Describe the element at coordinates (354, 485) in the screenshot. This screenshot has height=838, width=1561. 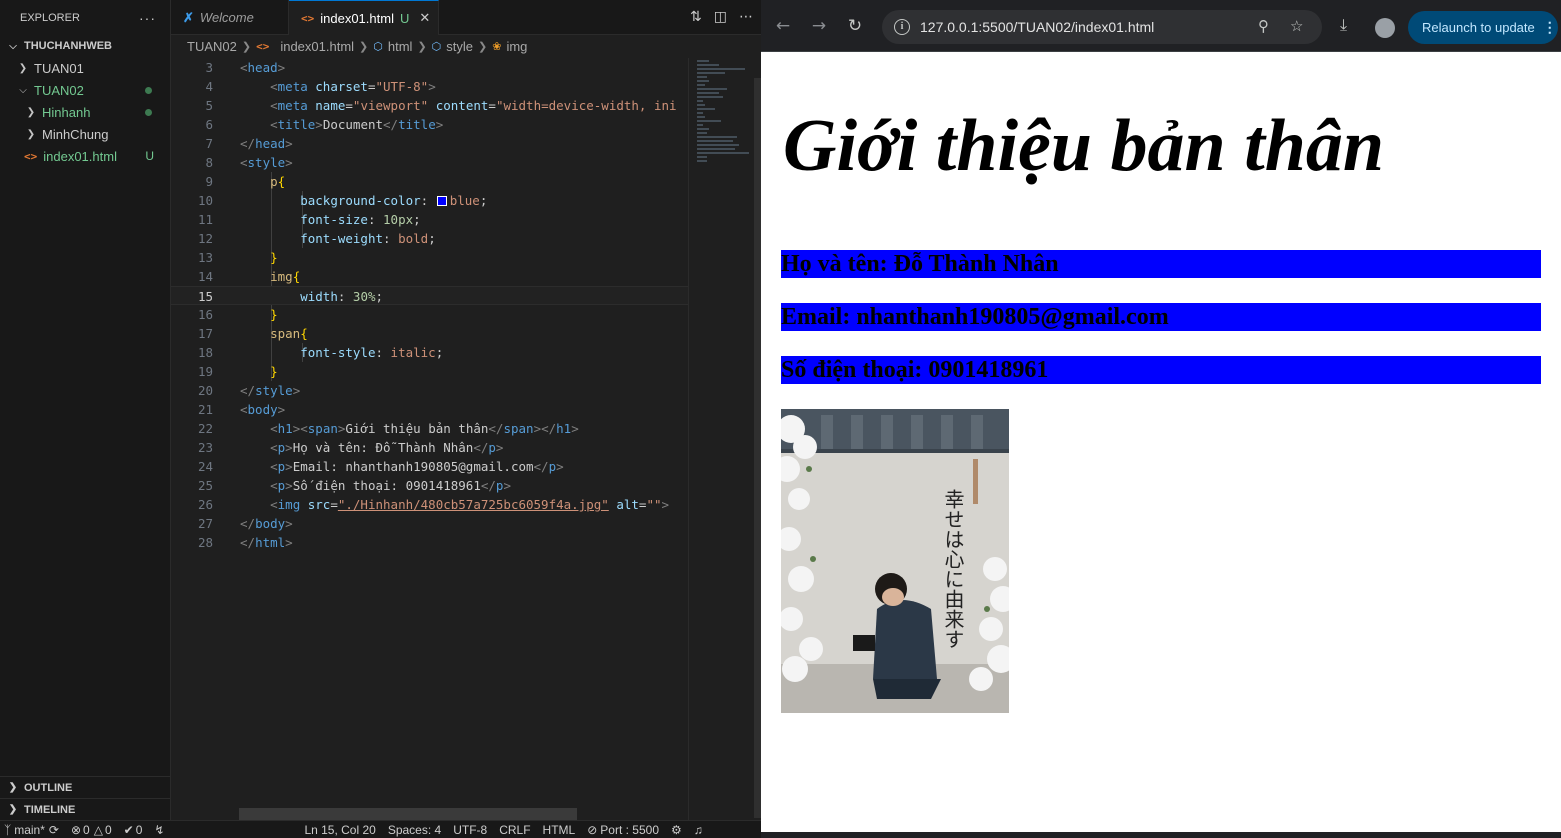
I see `code-line: 25 <p>Số điện thoại: 0901418961</p>` at that location.